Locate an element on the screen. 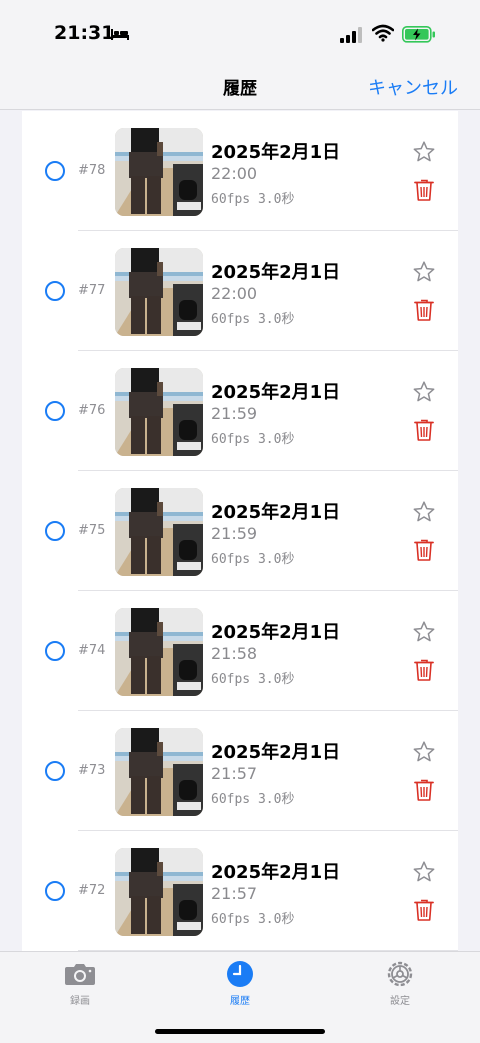  camera-icon is located at coordinates (80, 974).